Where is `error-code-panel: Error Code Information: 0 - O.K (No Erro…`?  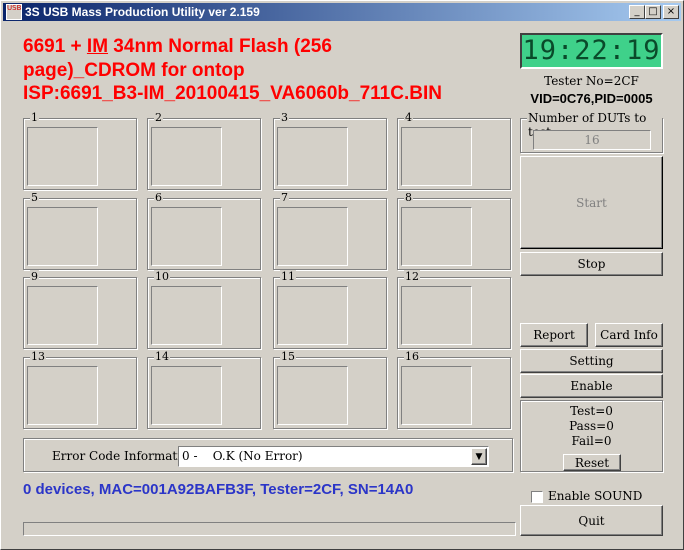 error-code-panel: Error Code Information: 0 - O.K (No Erro… is located at coordinates (268, 455).